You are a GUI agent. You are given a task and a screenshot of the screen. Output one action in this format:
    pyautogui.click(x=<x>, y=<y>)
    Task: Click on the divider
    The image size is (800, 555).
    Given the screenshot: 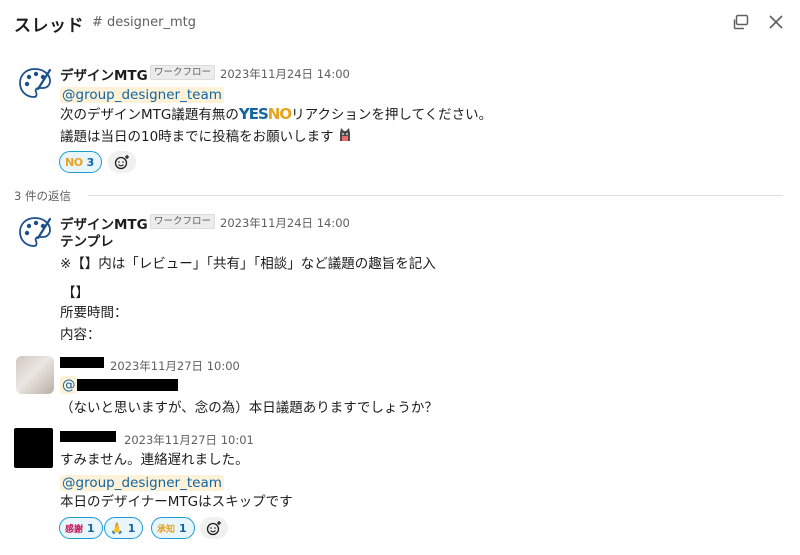 What is the action you would take?
    pyautogui.click(x=435, y=195)
    